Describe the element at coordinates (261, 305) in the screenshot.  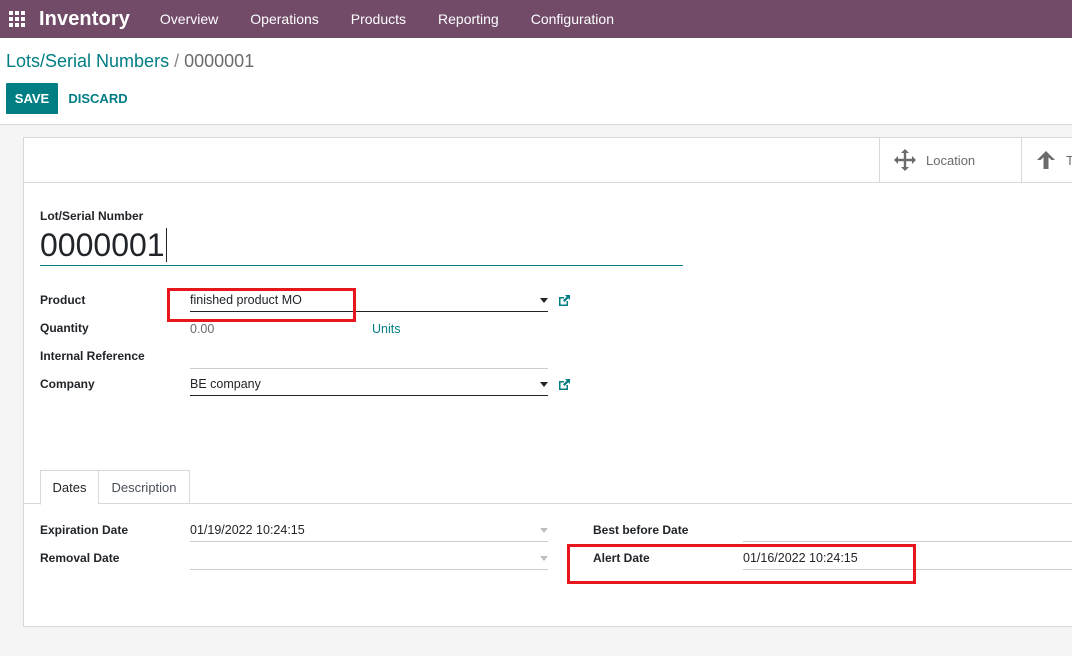
I see `product-highlight-box` at that location.